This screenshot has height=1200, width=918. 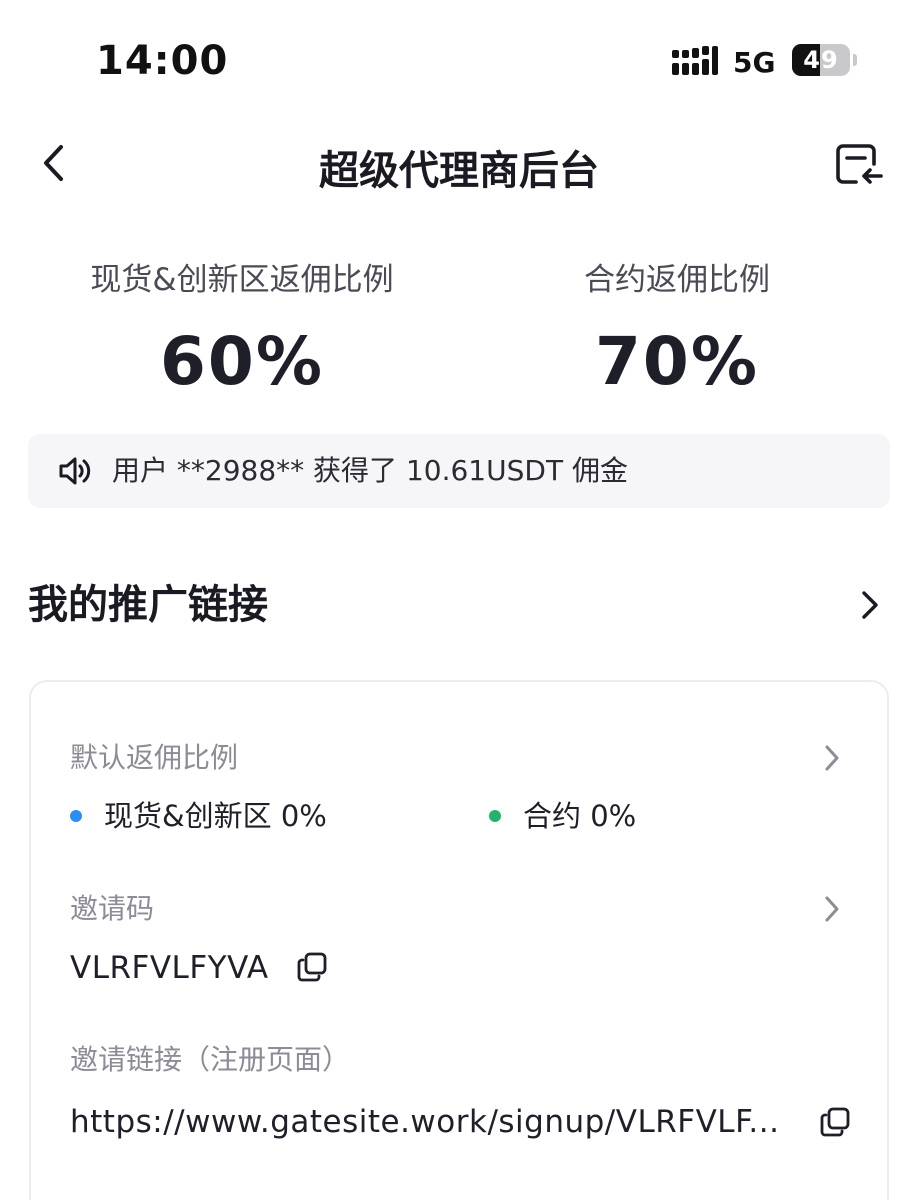 I want to click on promo-links-title: 我的推广链接, so click(x=148, y=605).